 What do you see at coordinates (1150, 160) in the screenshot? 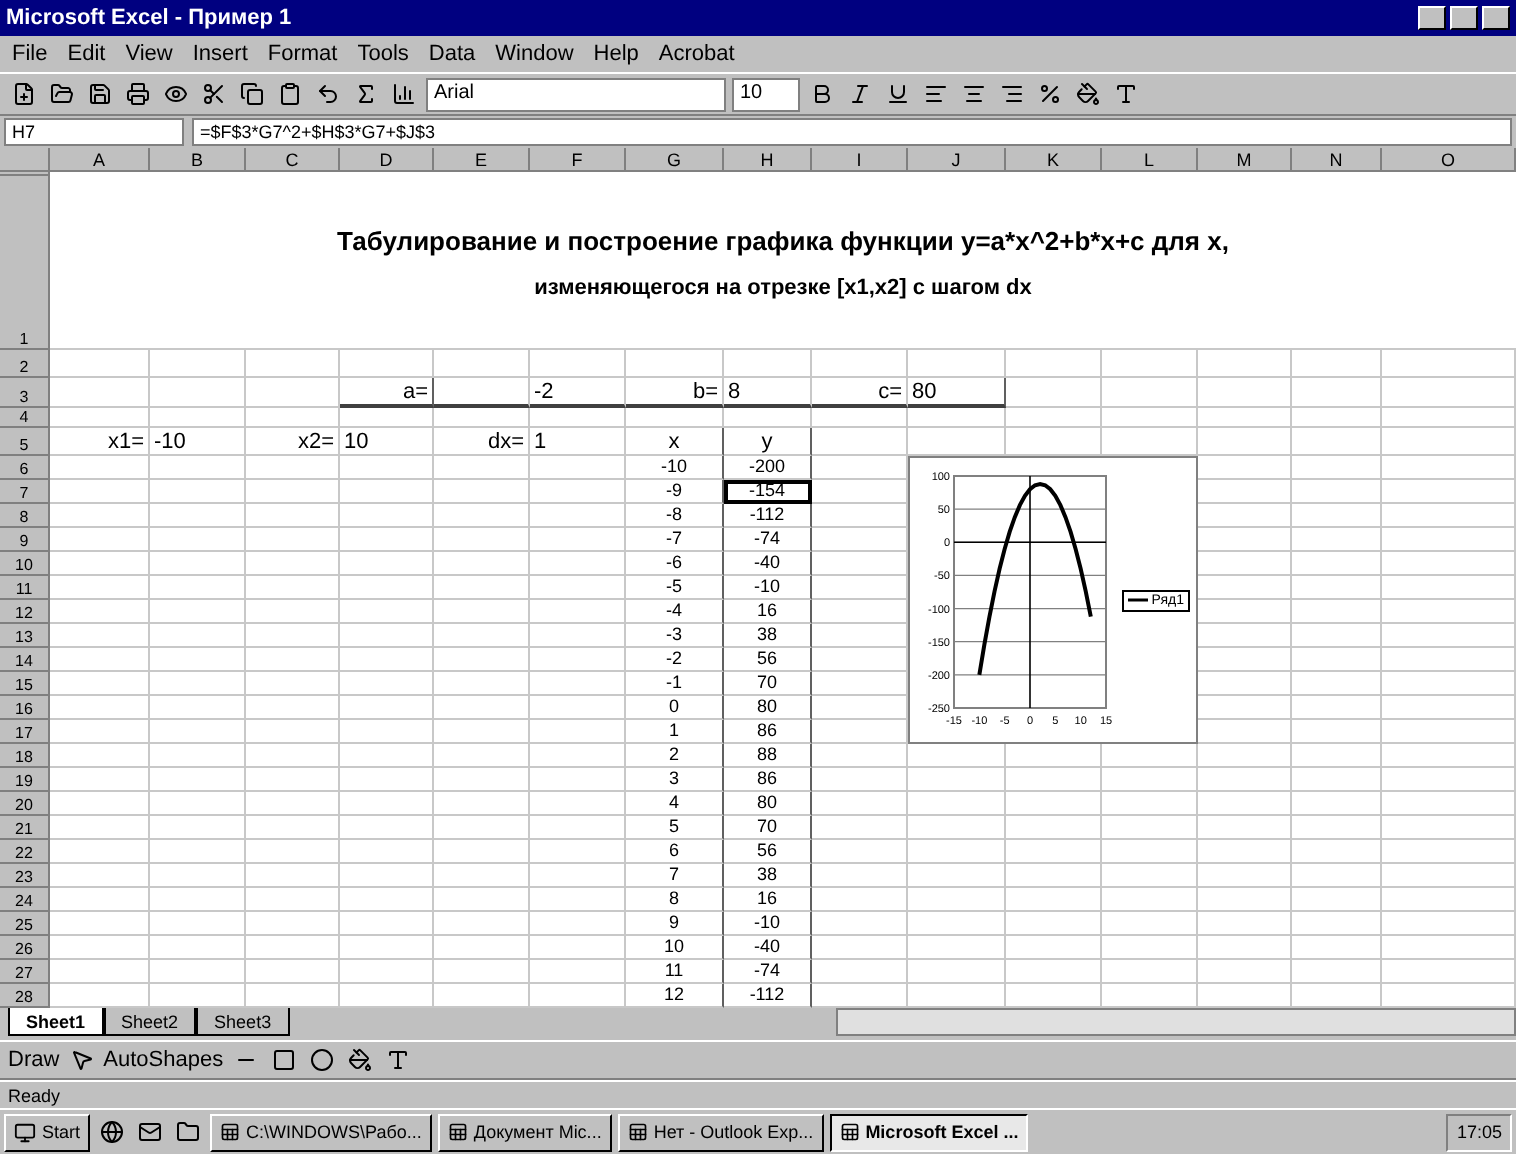
I see `column-header: L` at bounding box center [1150, 160].